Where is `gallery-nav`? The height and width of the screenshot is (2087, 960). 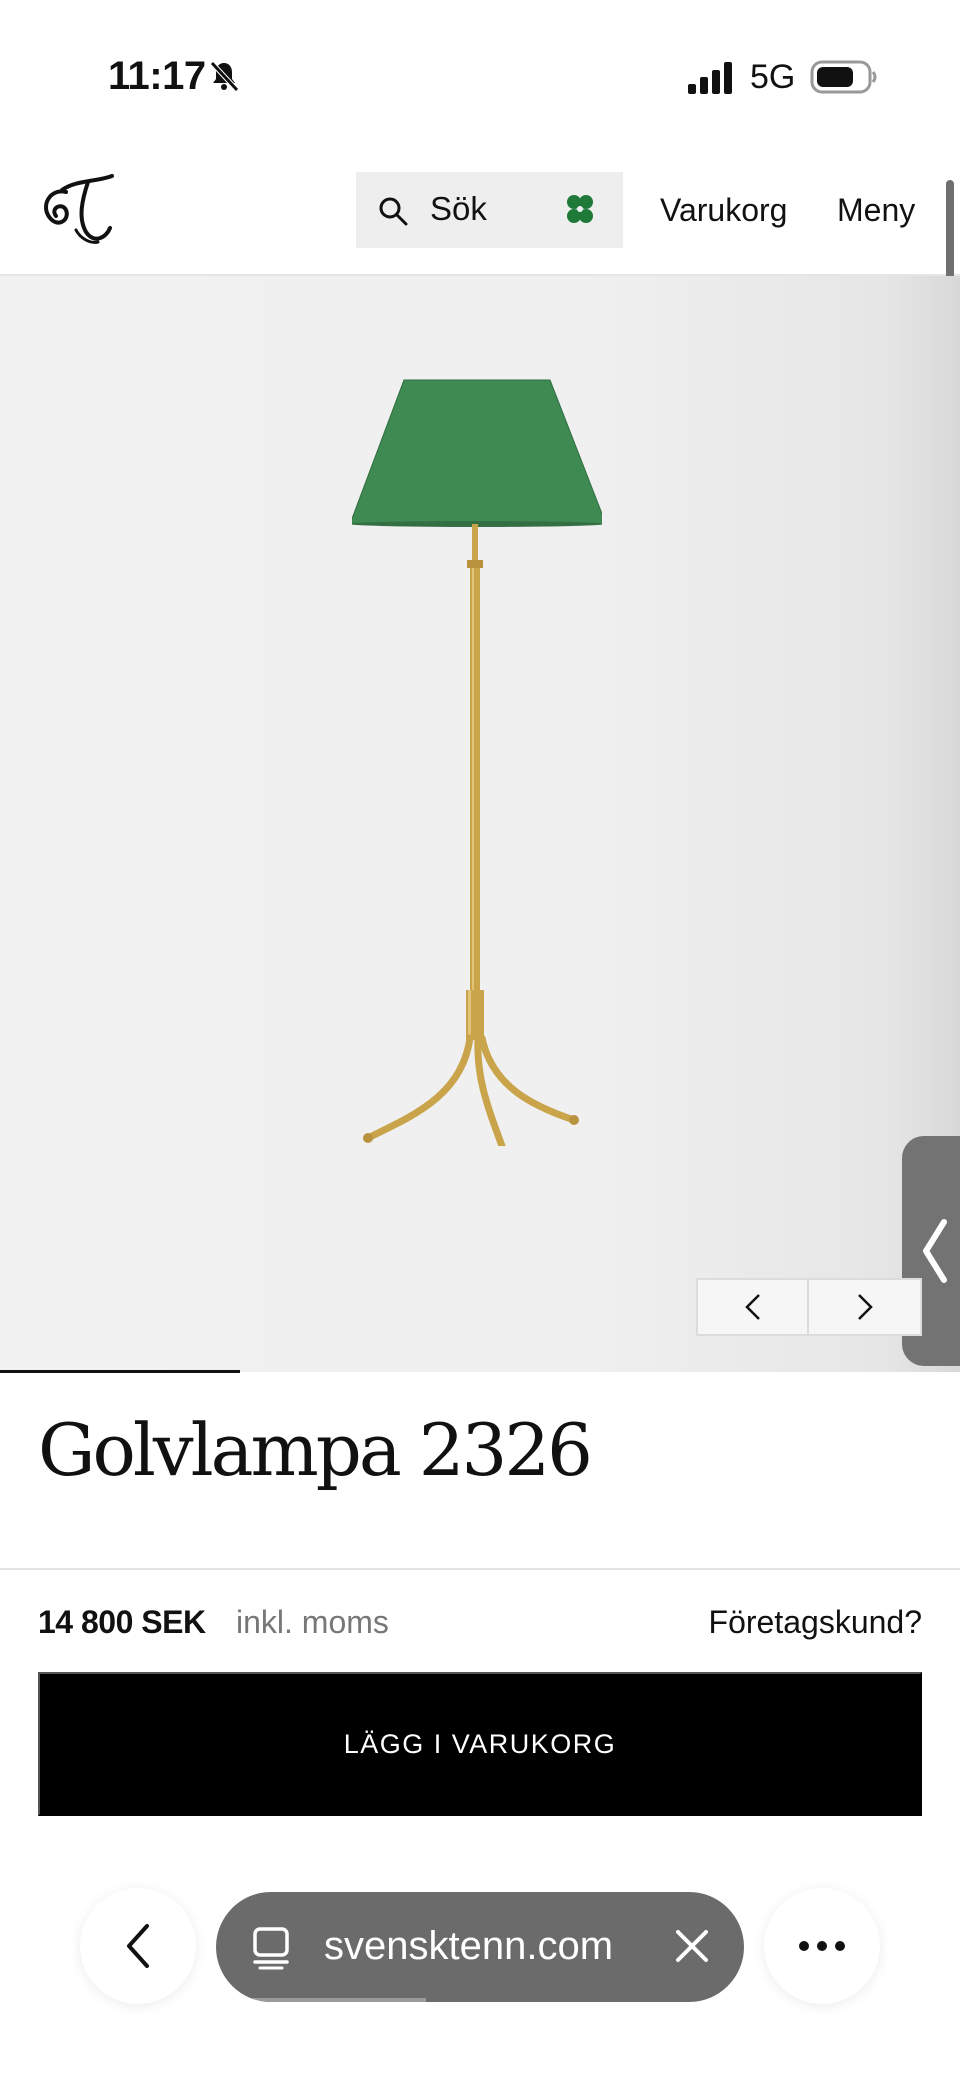
gallery-nav is located at coordinates (809, 1307).